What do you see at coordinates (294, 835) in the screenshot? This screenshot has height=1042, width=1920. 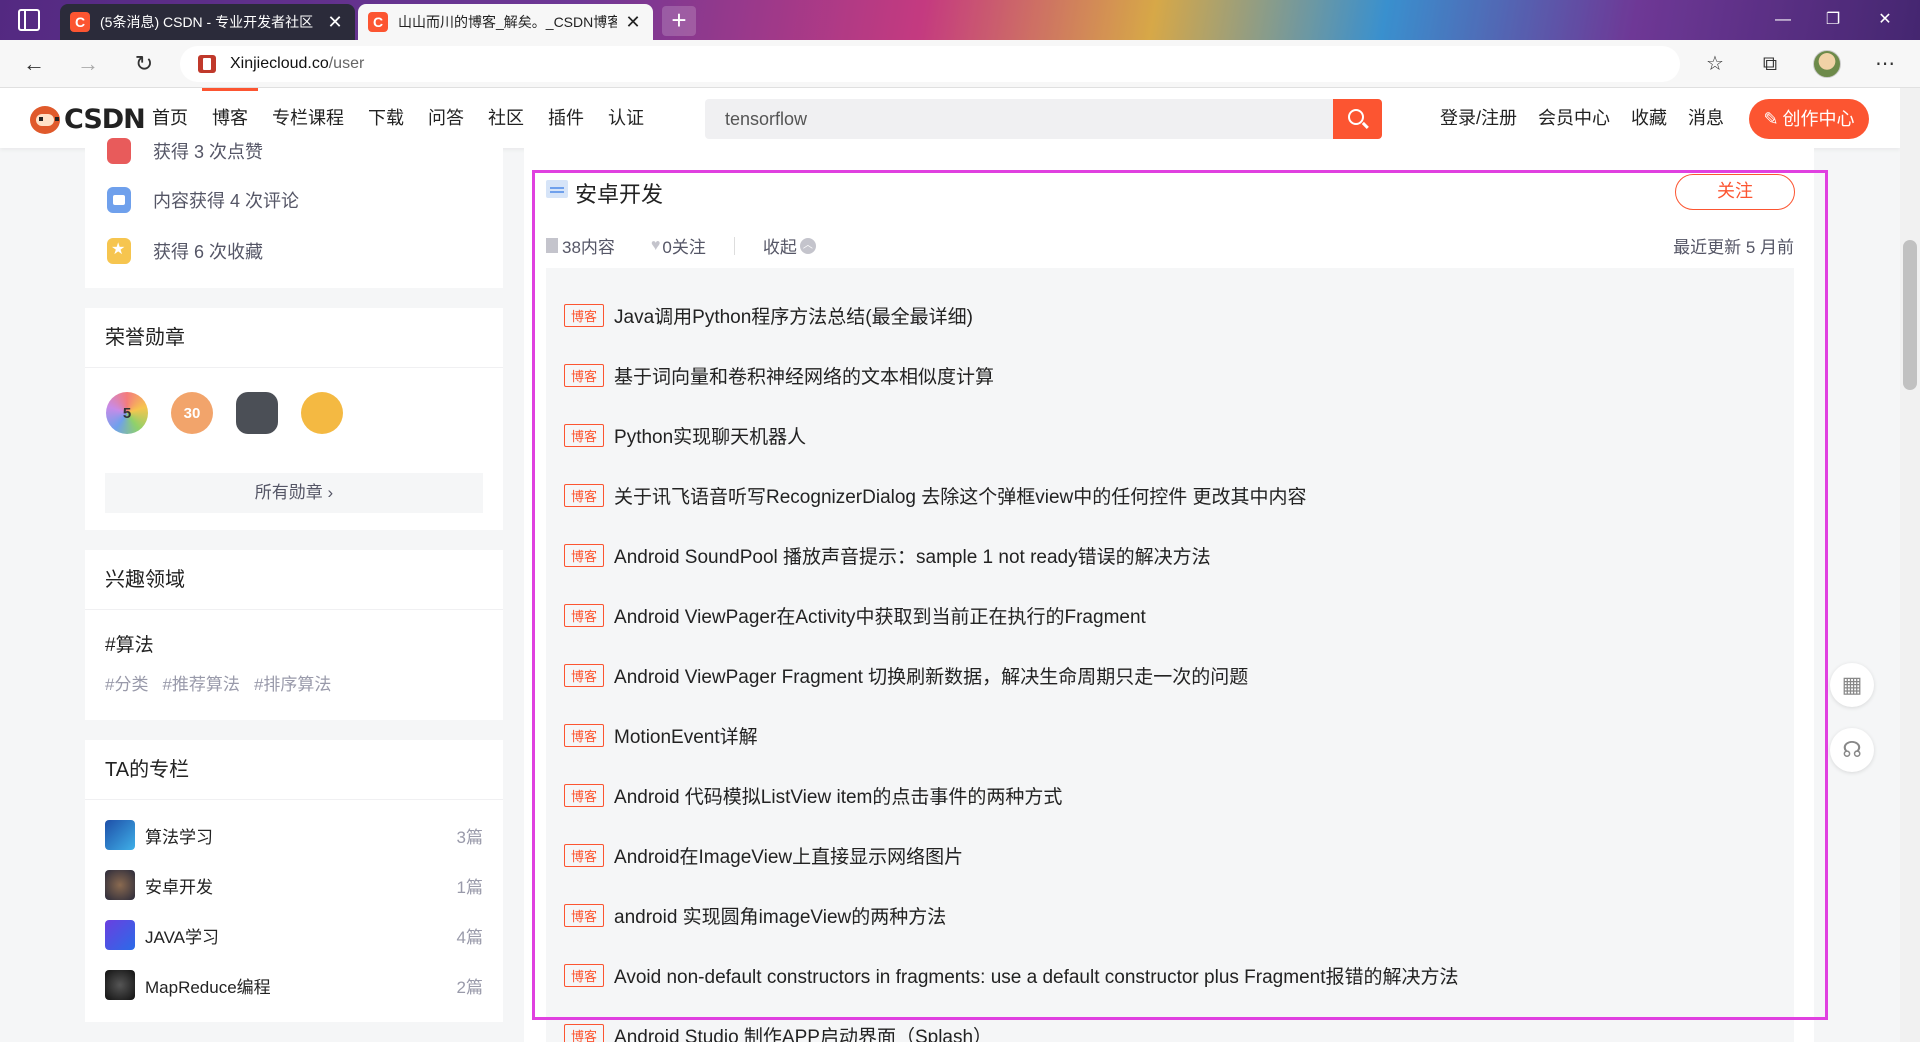 I see `column-item: 算法学习 3篇` at bounding box center [294, 835].